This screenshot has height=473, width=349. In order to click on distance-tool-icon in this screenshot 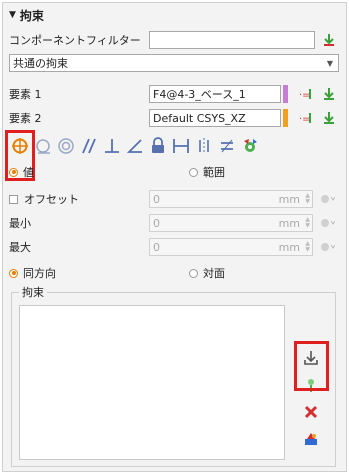, I will do `click(181, 146)`.